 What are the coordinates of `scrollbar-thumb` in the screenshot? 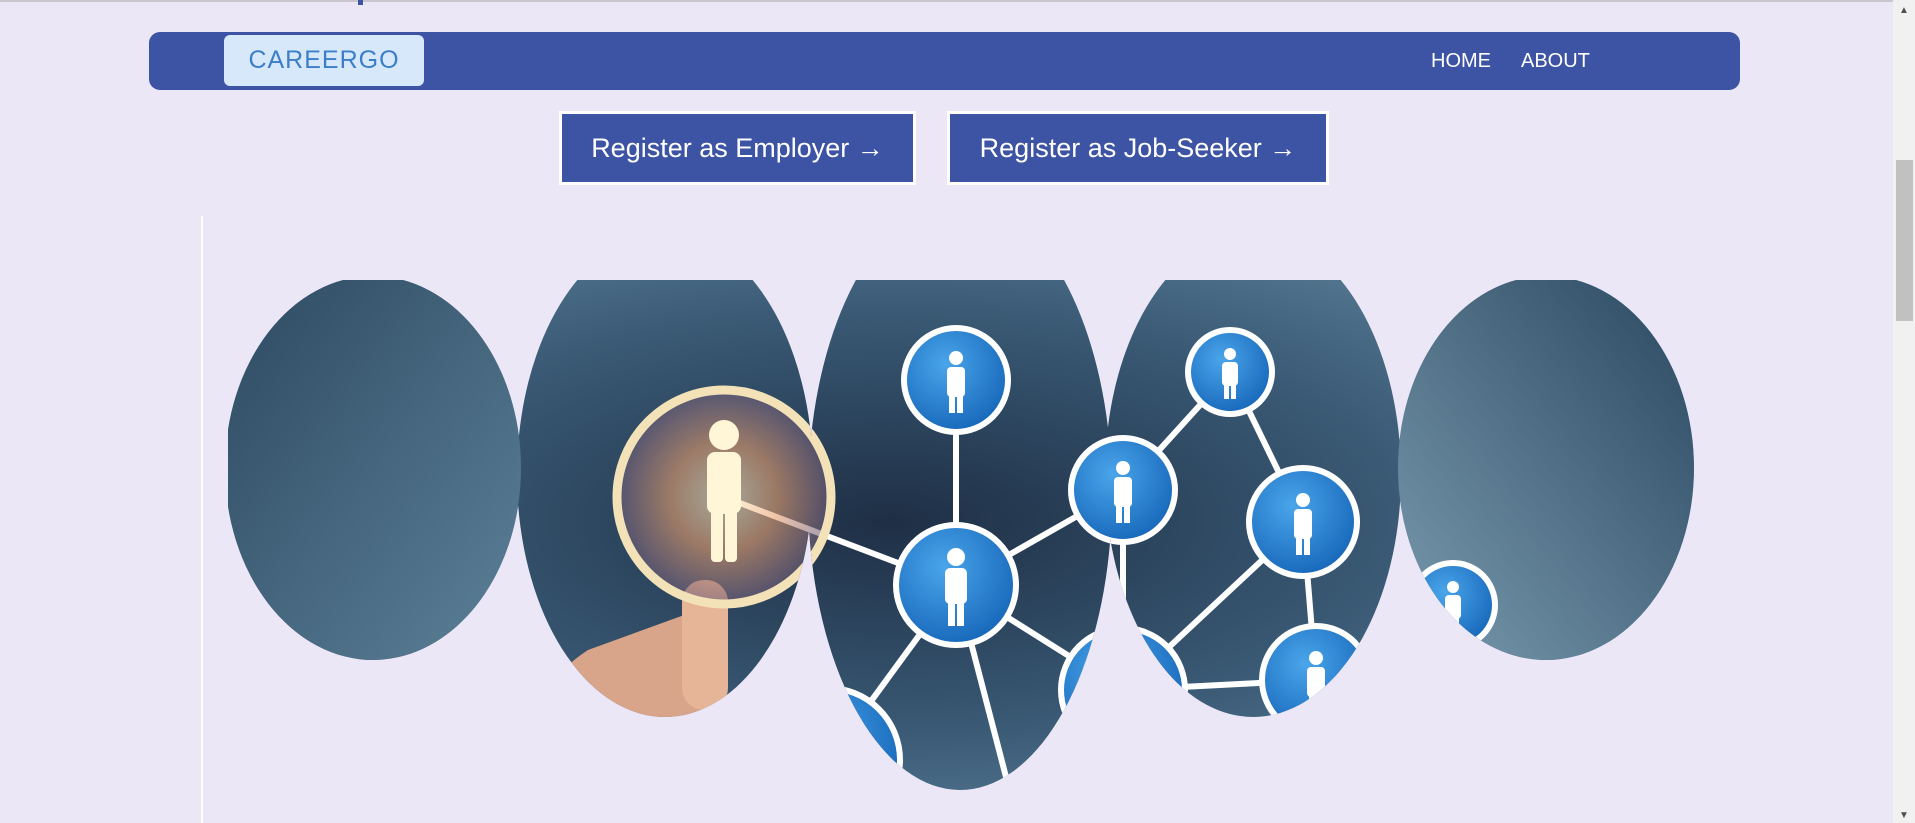 It's located at (1904, 240).